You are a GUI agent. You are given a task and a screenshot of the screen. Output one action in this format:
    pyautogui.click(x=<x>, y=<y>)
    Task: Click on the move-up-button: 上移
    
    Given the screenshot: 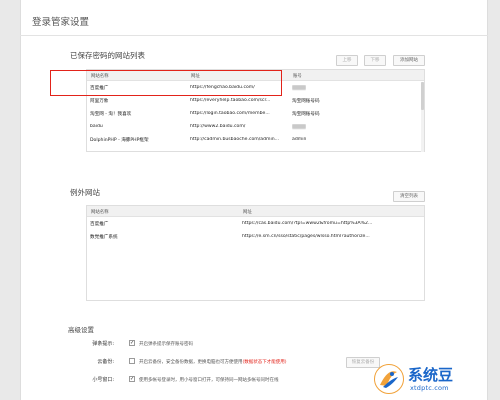 What is the action you would take?
    pyautogui.click(x=347, y=60)
    